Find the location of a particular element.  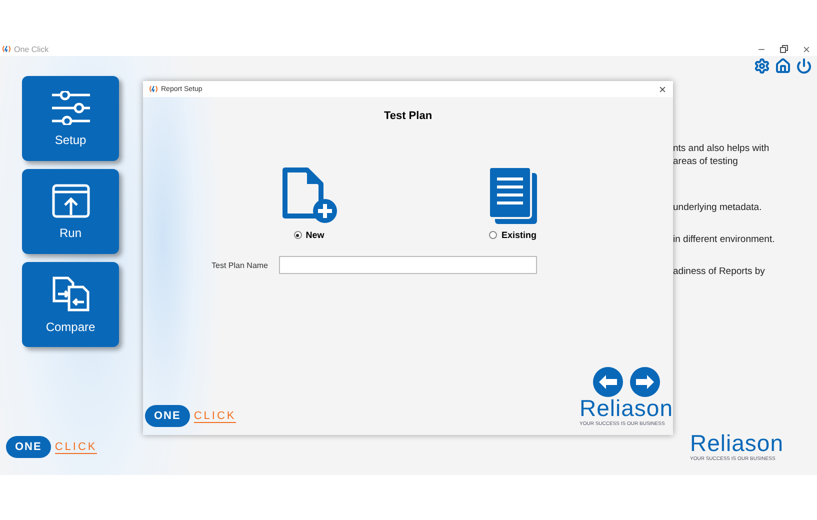

left-arrow-icon is located at coordinates (608, 382).